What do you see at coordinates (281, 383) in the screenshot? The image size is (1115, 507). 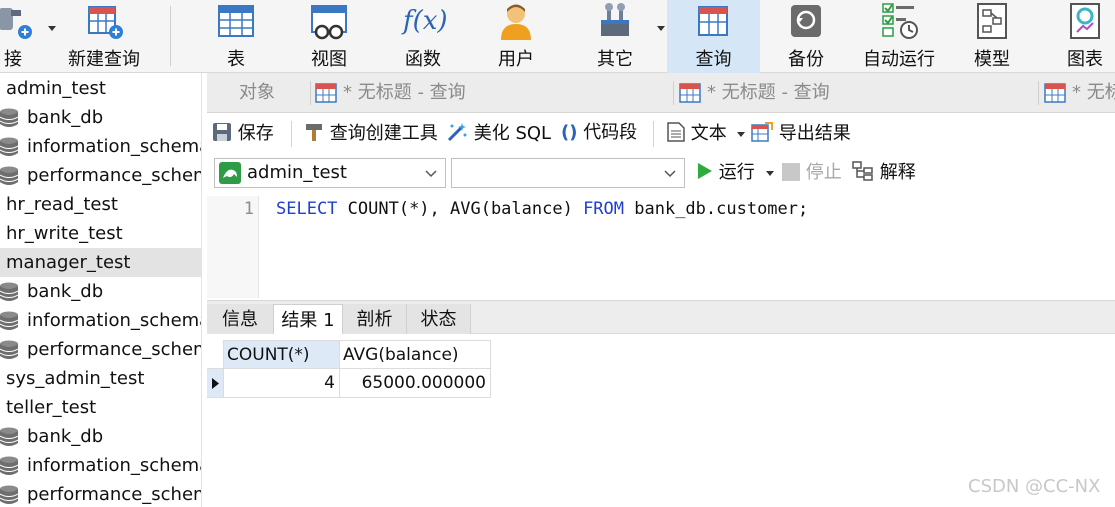 I see `table-cell: 4` at bounding box center [281, 383].